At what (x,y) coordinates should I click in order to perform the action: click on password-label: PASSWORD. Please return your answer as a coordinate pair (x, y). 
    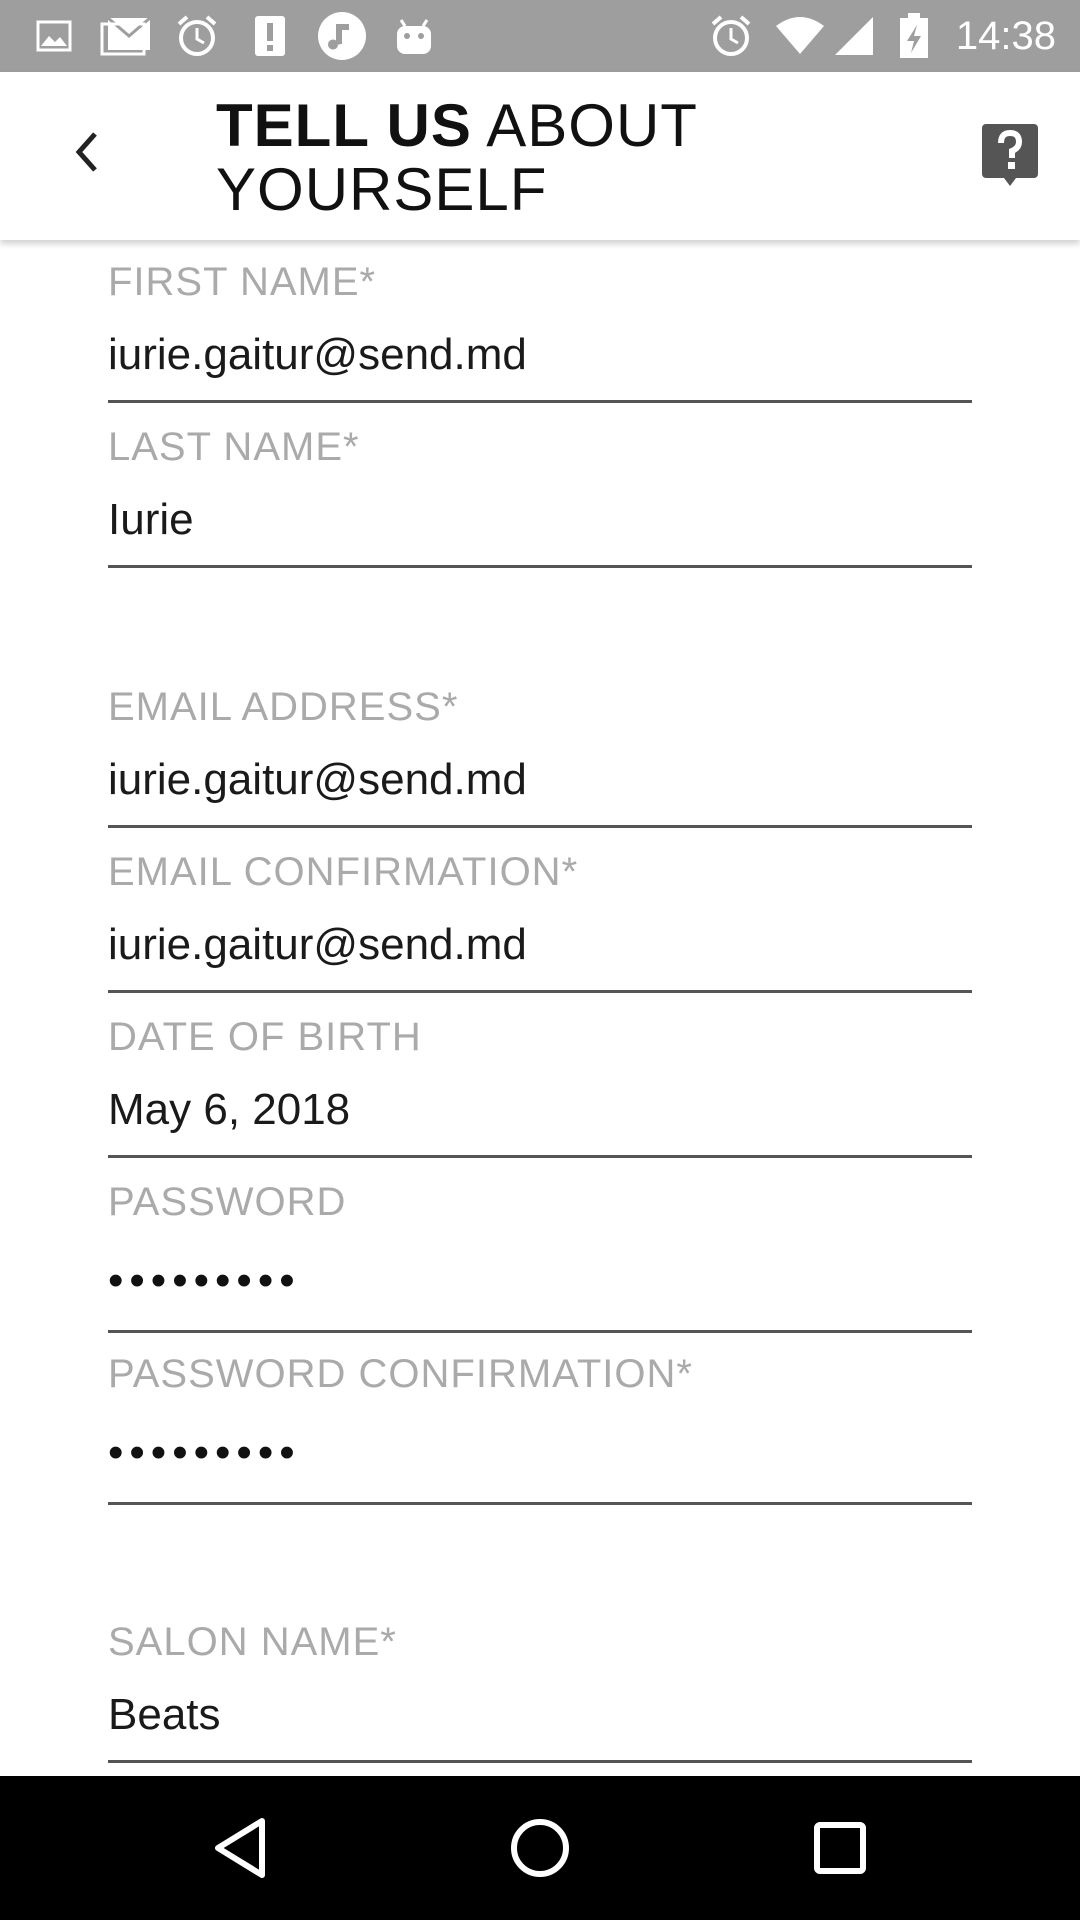
    Looking at the image, I should click on (227, 1202).